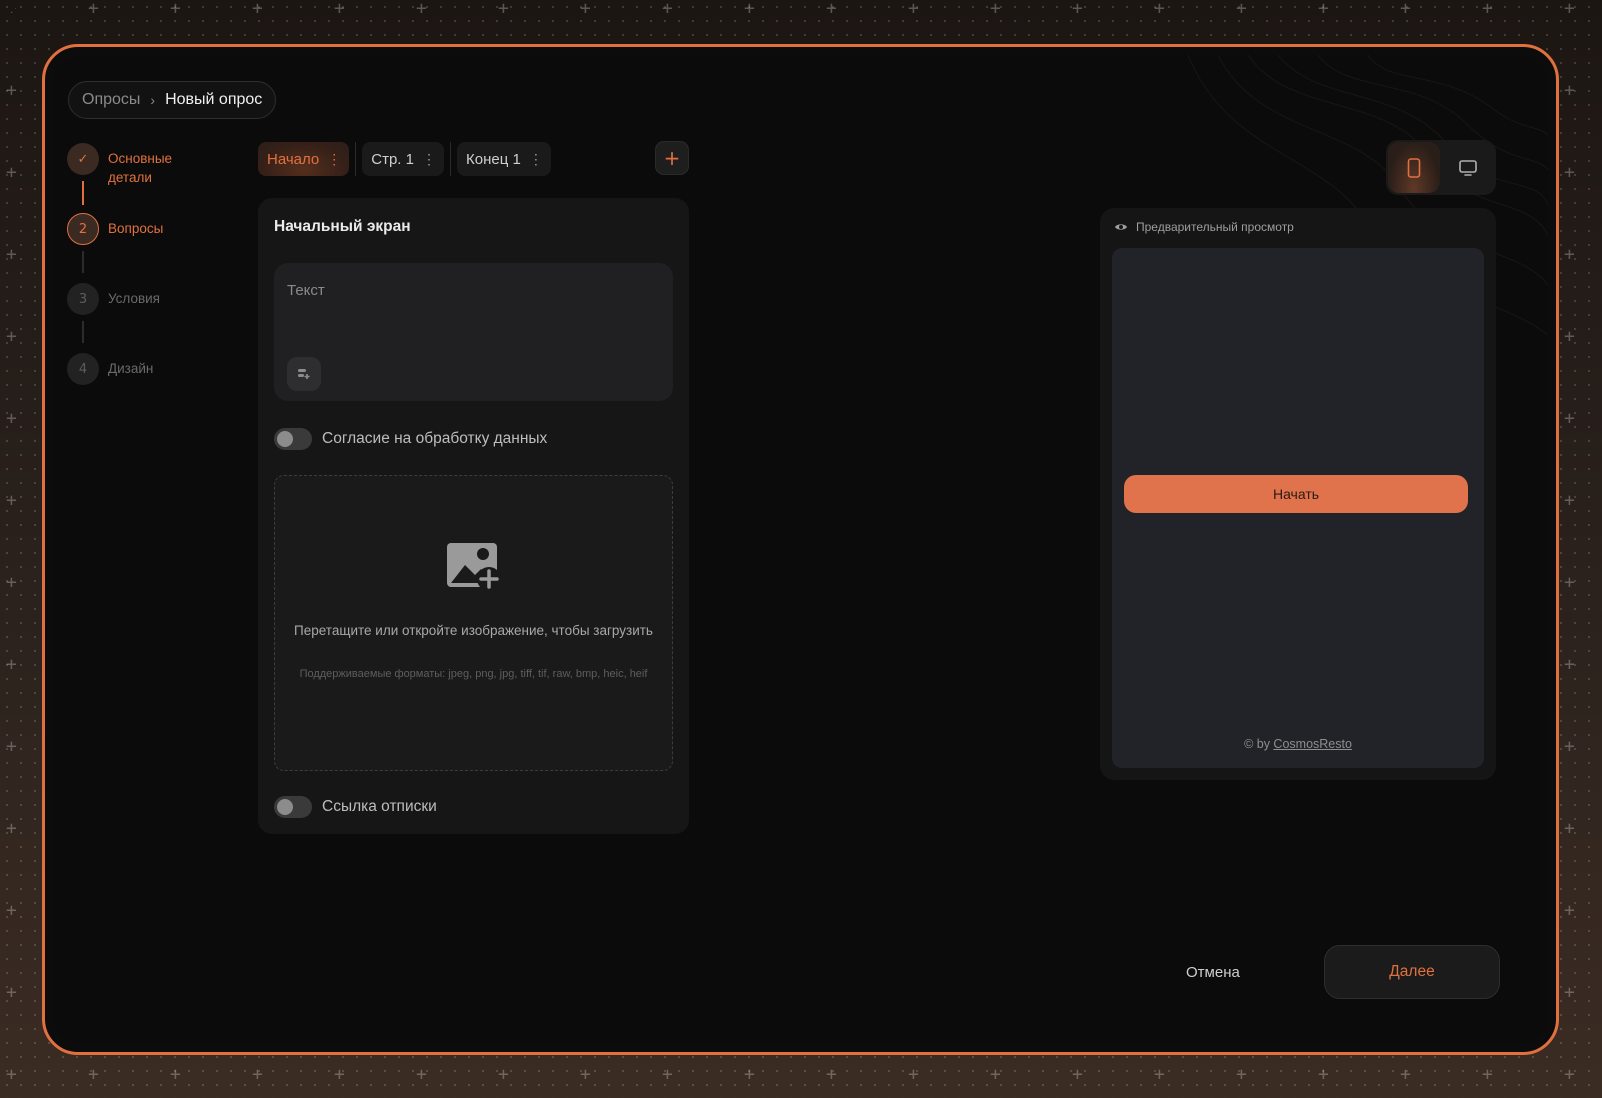 The height and width of the screenshot is (1098, 1602). What do you see at coordinates (83, 229) in the screenshot?
I see `step-number: 2` at bounding box center [83, 229].